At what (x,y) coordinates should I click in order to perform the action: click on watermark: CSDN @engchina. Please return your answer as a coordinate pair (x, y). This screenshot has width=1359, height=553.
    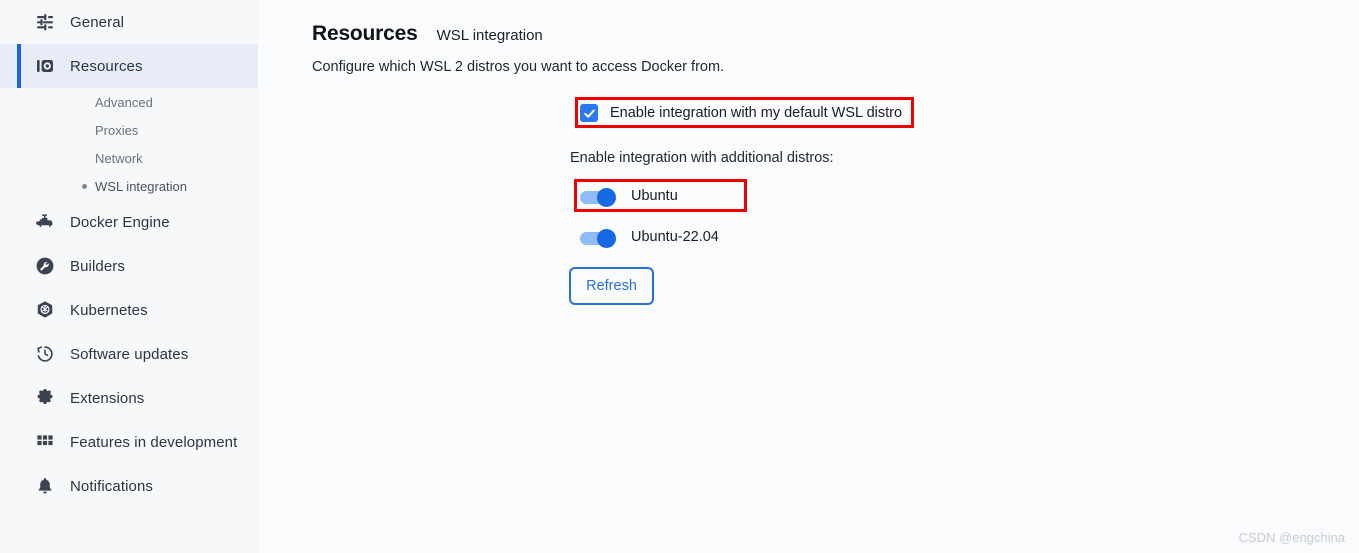
    Looking at the image, I should click on (1291, 537).